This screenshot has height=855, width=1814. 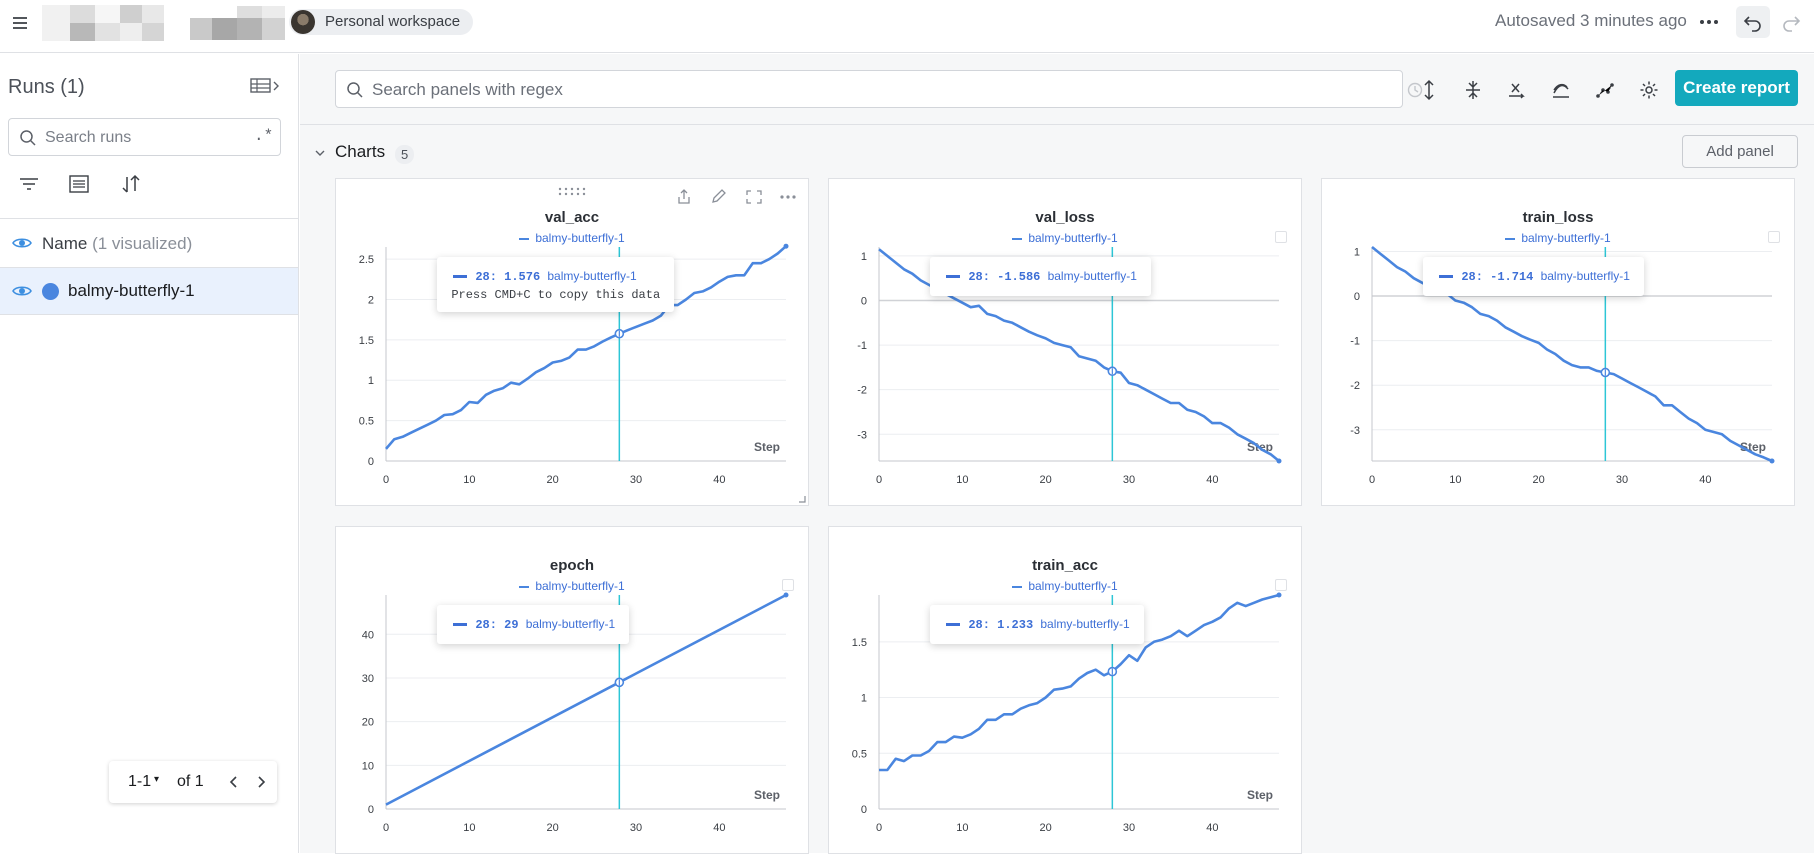 I want to click on y-tick-label: -2, so click(x=862, y=391).